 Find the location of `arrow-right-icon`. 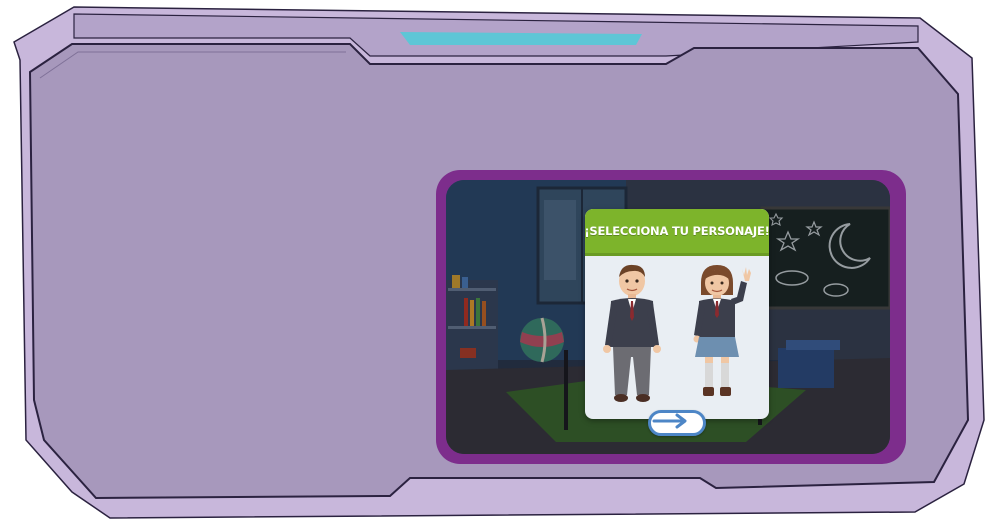

arrow-right-icon is located at coordinates (669, 421).